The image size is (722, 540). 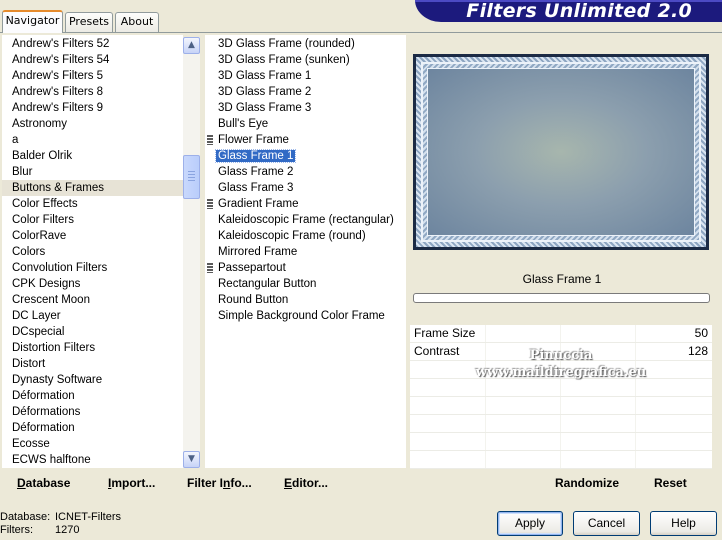 I want to click on cancel-button: Cancel, so click(x=606, y=523).